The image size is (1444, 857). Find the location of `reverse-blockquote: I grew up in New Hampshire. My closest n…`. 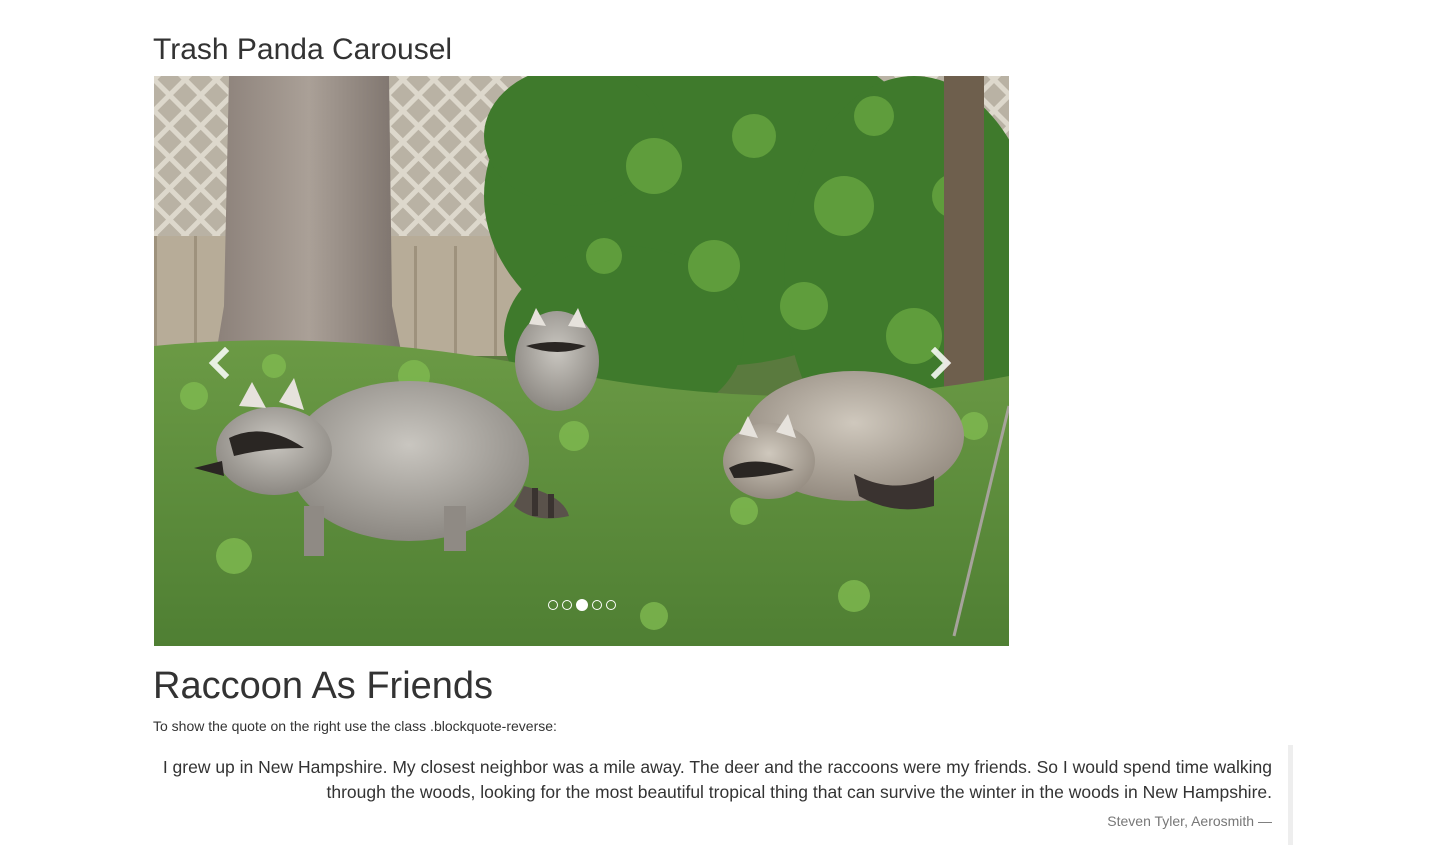

reverse-blockquote: I grew up in New Hampshire. My closest n… is located at coordinates (723, 795).